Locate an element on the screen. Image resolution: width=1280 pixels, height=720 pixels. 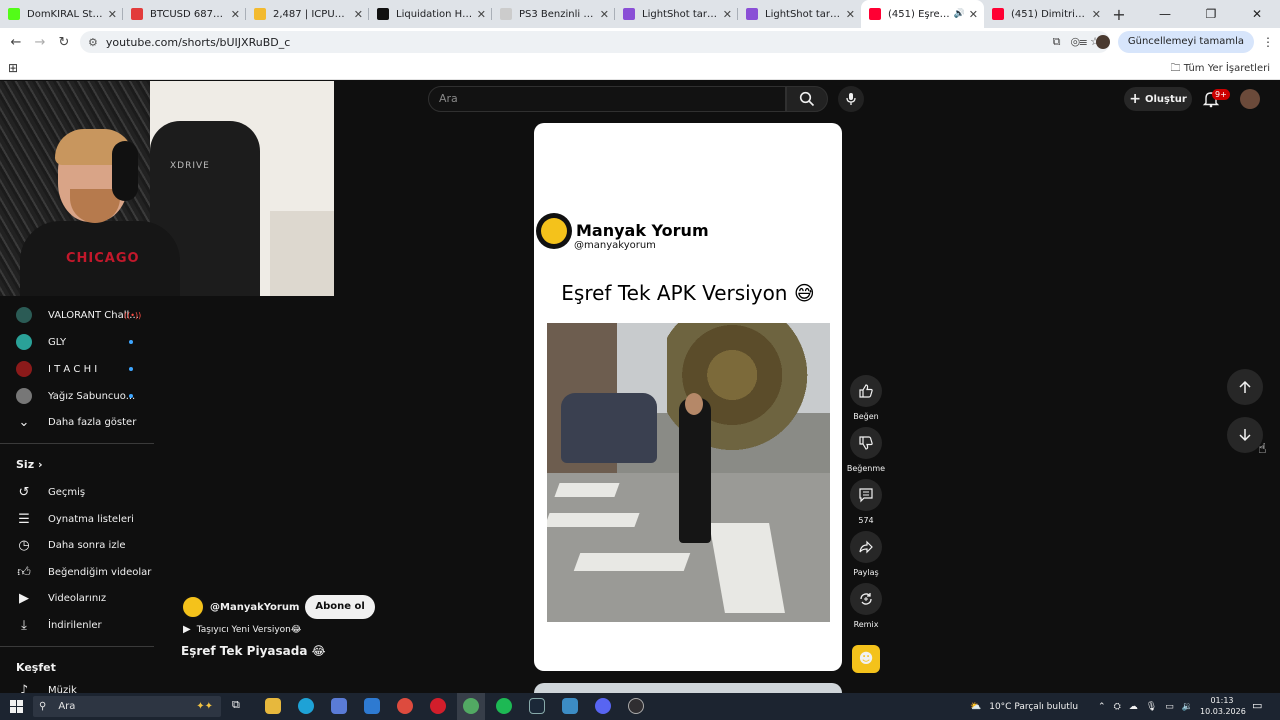
windows-start-icon is located at coordinates (16, 706).